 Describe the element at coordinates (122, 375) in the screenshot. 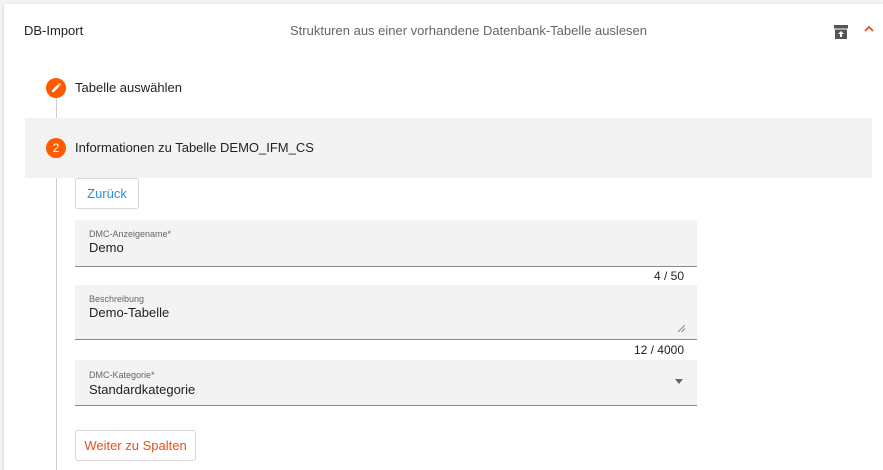

I see `category-label: DMC-Kategorie*` at that location.